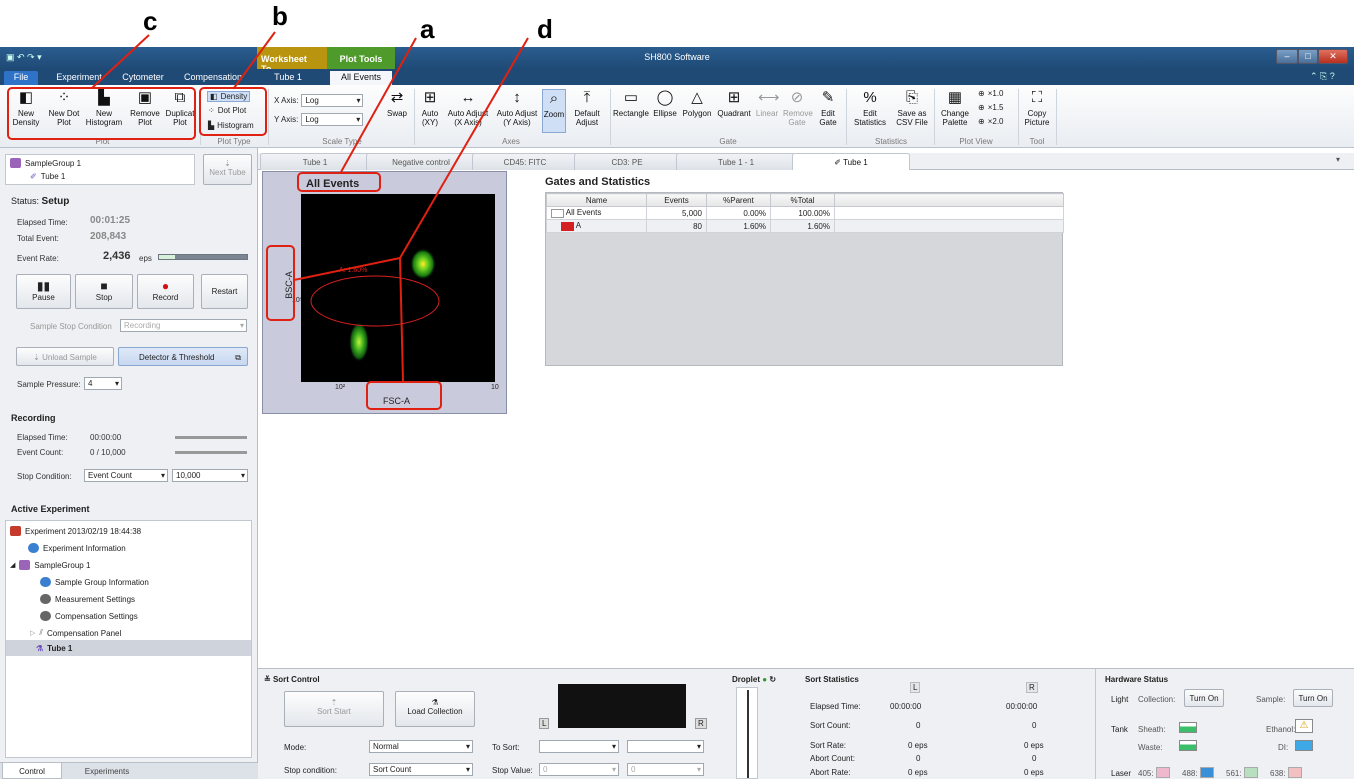 Image resolution: width=1354 pixels, height=779 pixels. What do you see at coordinates (310, 770) in the screenshot?
I see `stop-condition-label: Stop condition:` at bounding box center [310, 770].